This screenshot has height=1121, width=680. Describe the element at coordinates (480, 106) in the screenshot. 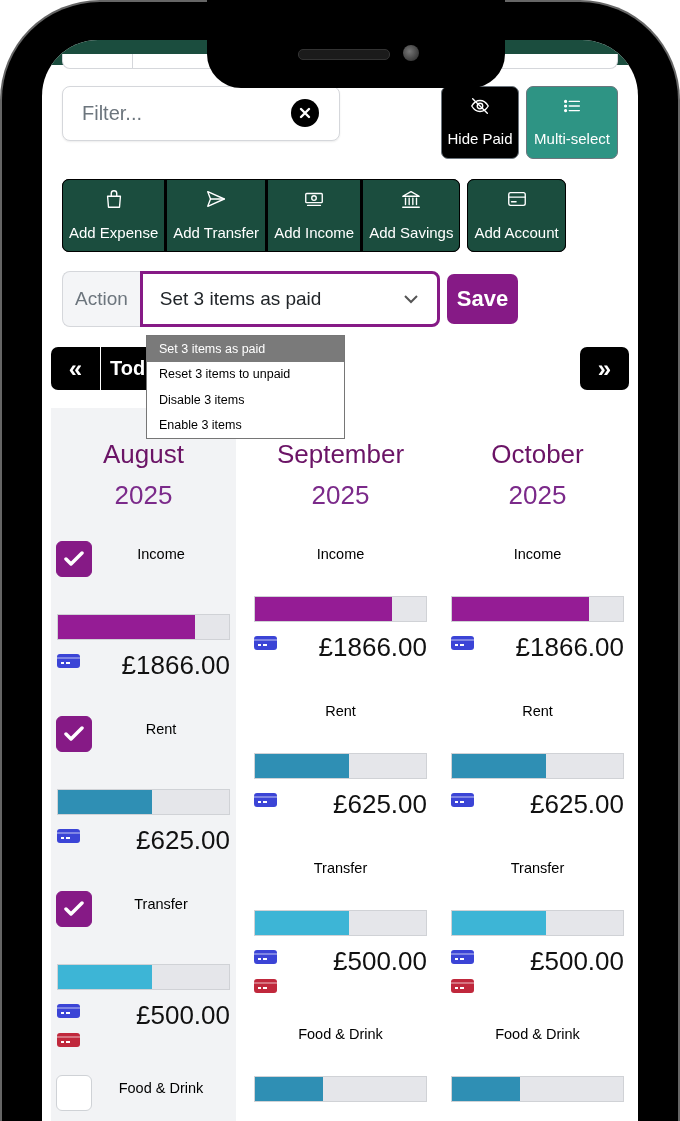

I see `eye-slash-icon` at that location.